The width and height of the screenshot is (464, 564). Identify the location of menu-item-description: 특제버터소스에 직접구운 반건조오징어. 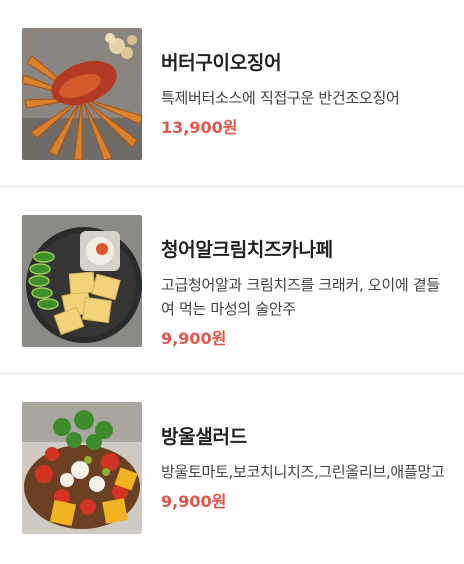
(280, 98).